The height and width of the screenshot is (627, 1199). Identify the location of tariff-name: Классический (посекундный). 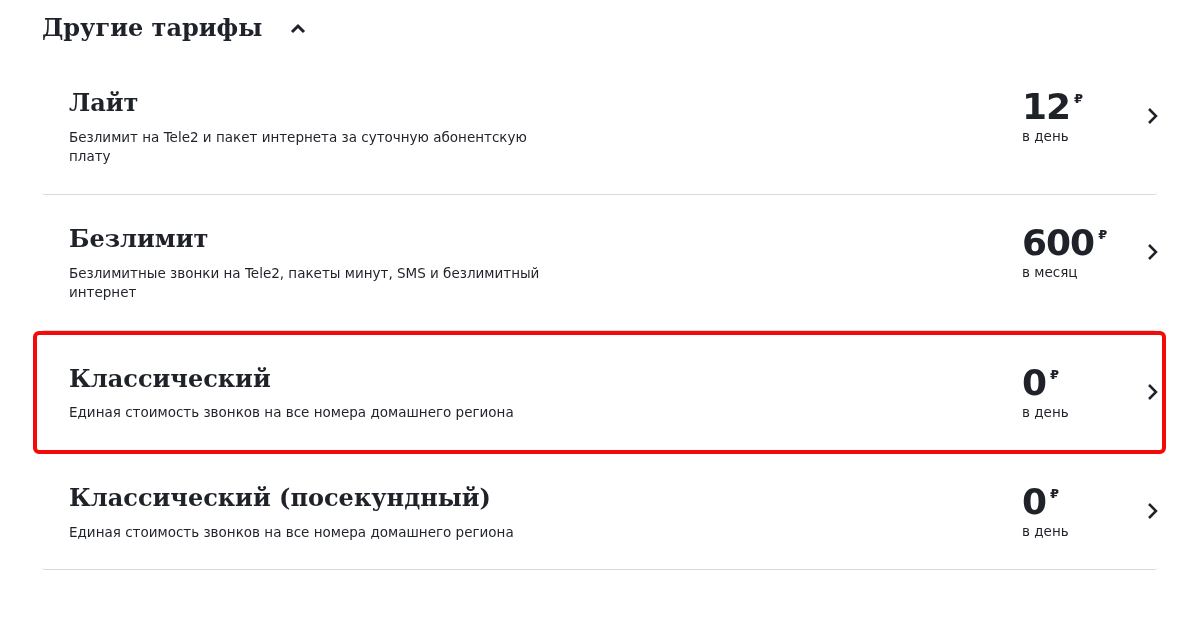
(280, 498).